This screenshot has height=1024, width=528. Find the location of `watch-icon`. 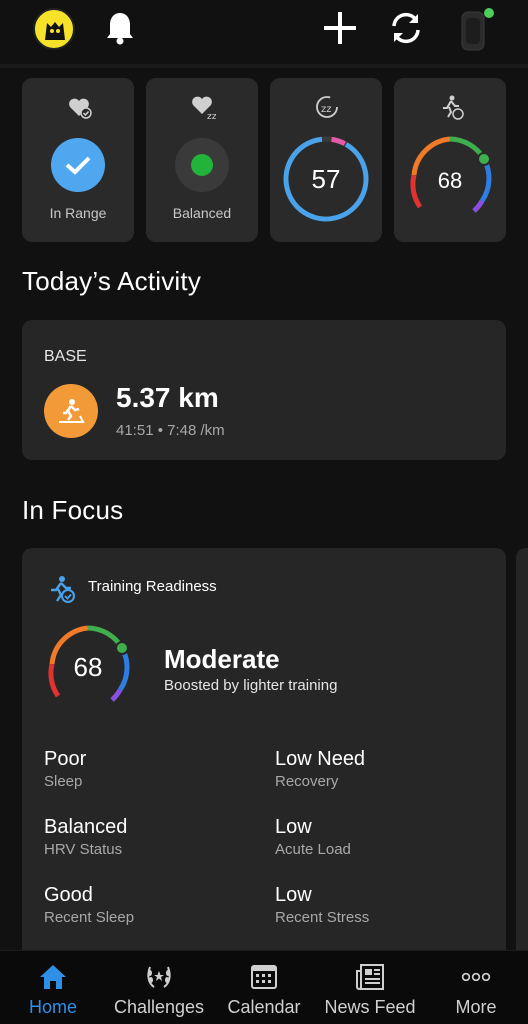

watch-icon is located at coordinates (478, 29).